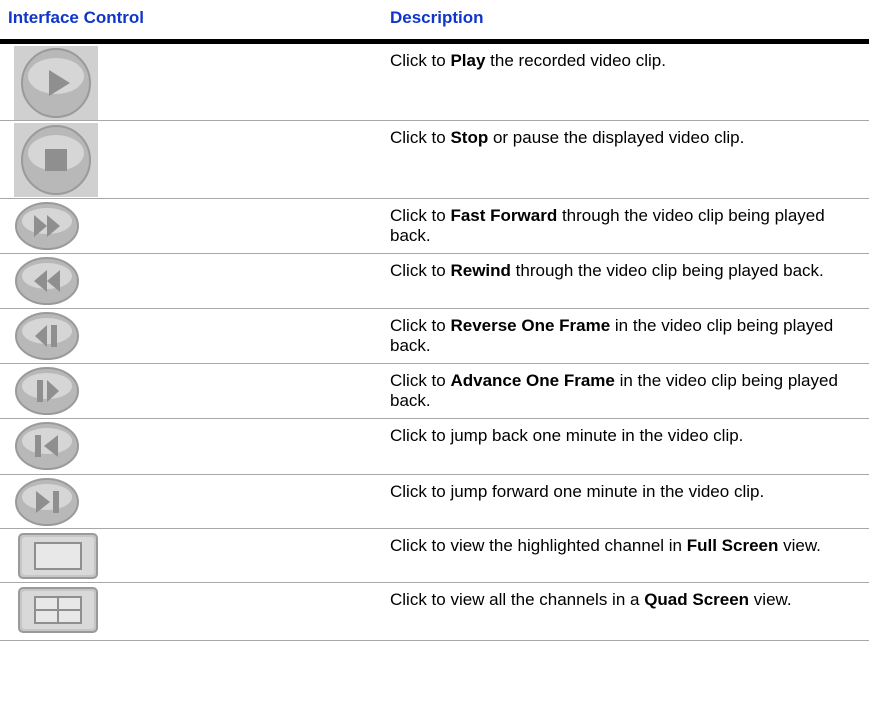 The height and width of the screenshot is (705, 869). Describe the element at coordinates (56, 160) in the screenshot. I see `stop-icon` at that location.